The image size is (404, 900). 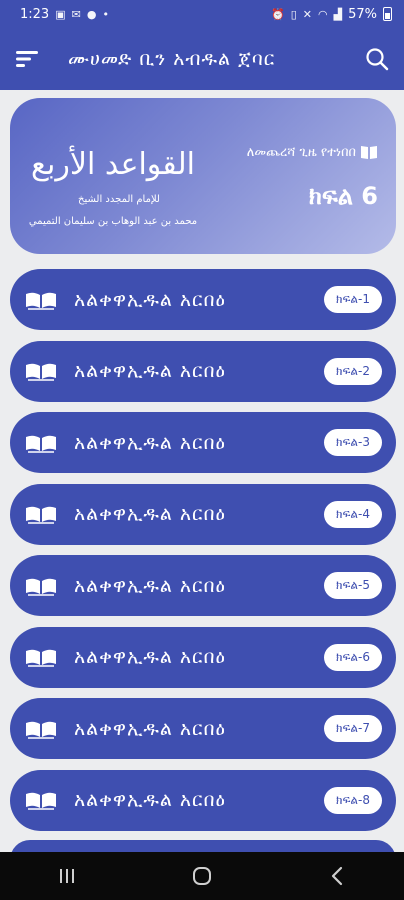 I want to click on menu-sort-icon, so click(x=27, y=59).